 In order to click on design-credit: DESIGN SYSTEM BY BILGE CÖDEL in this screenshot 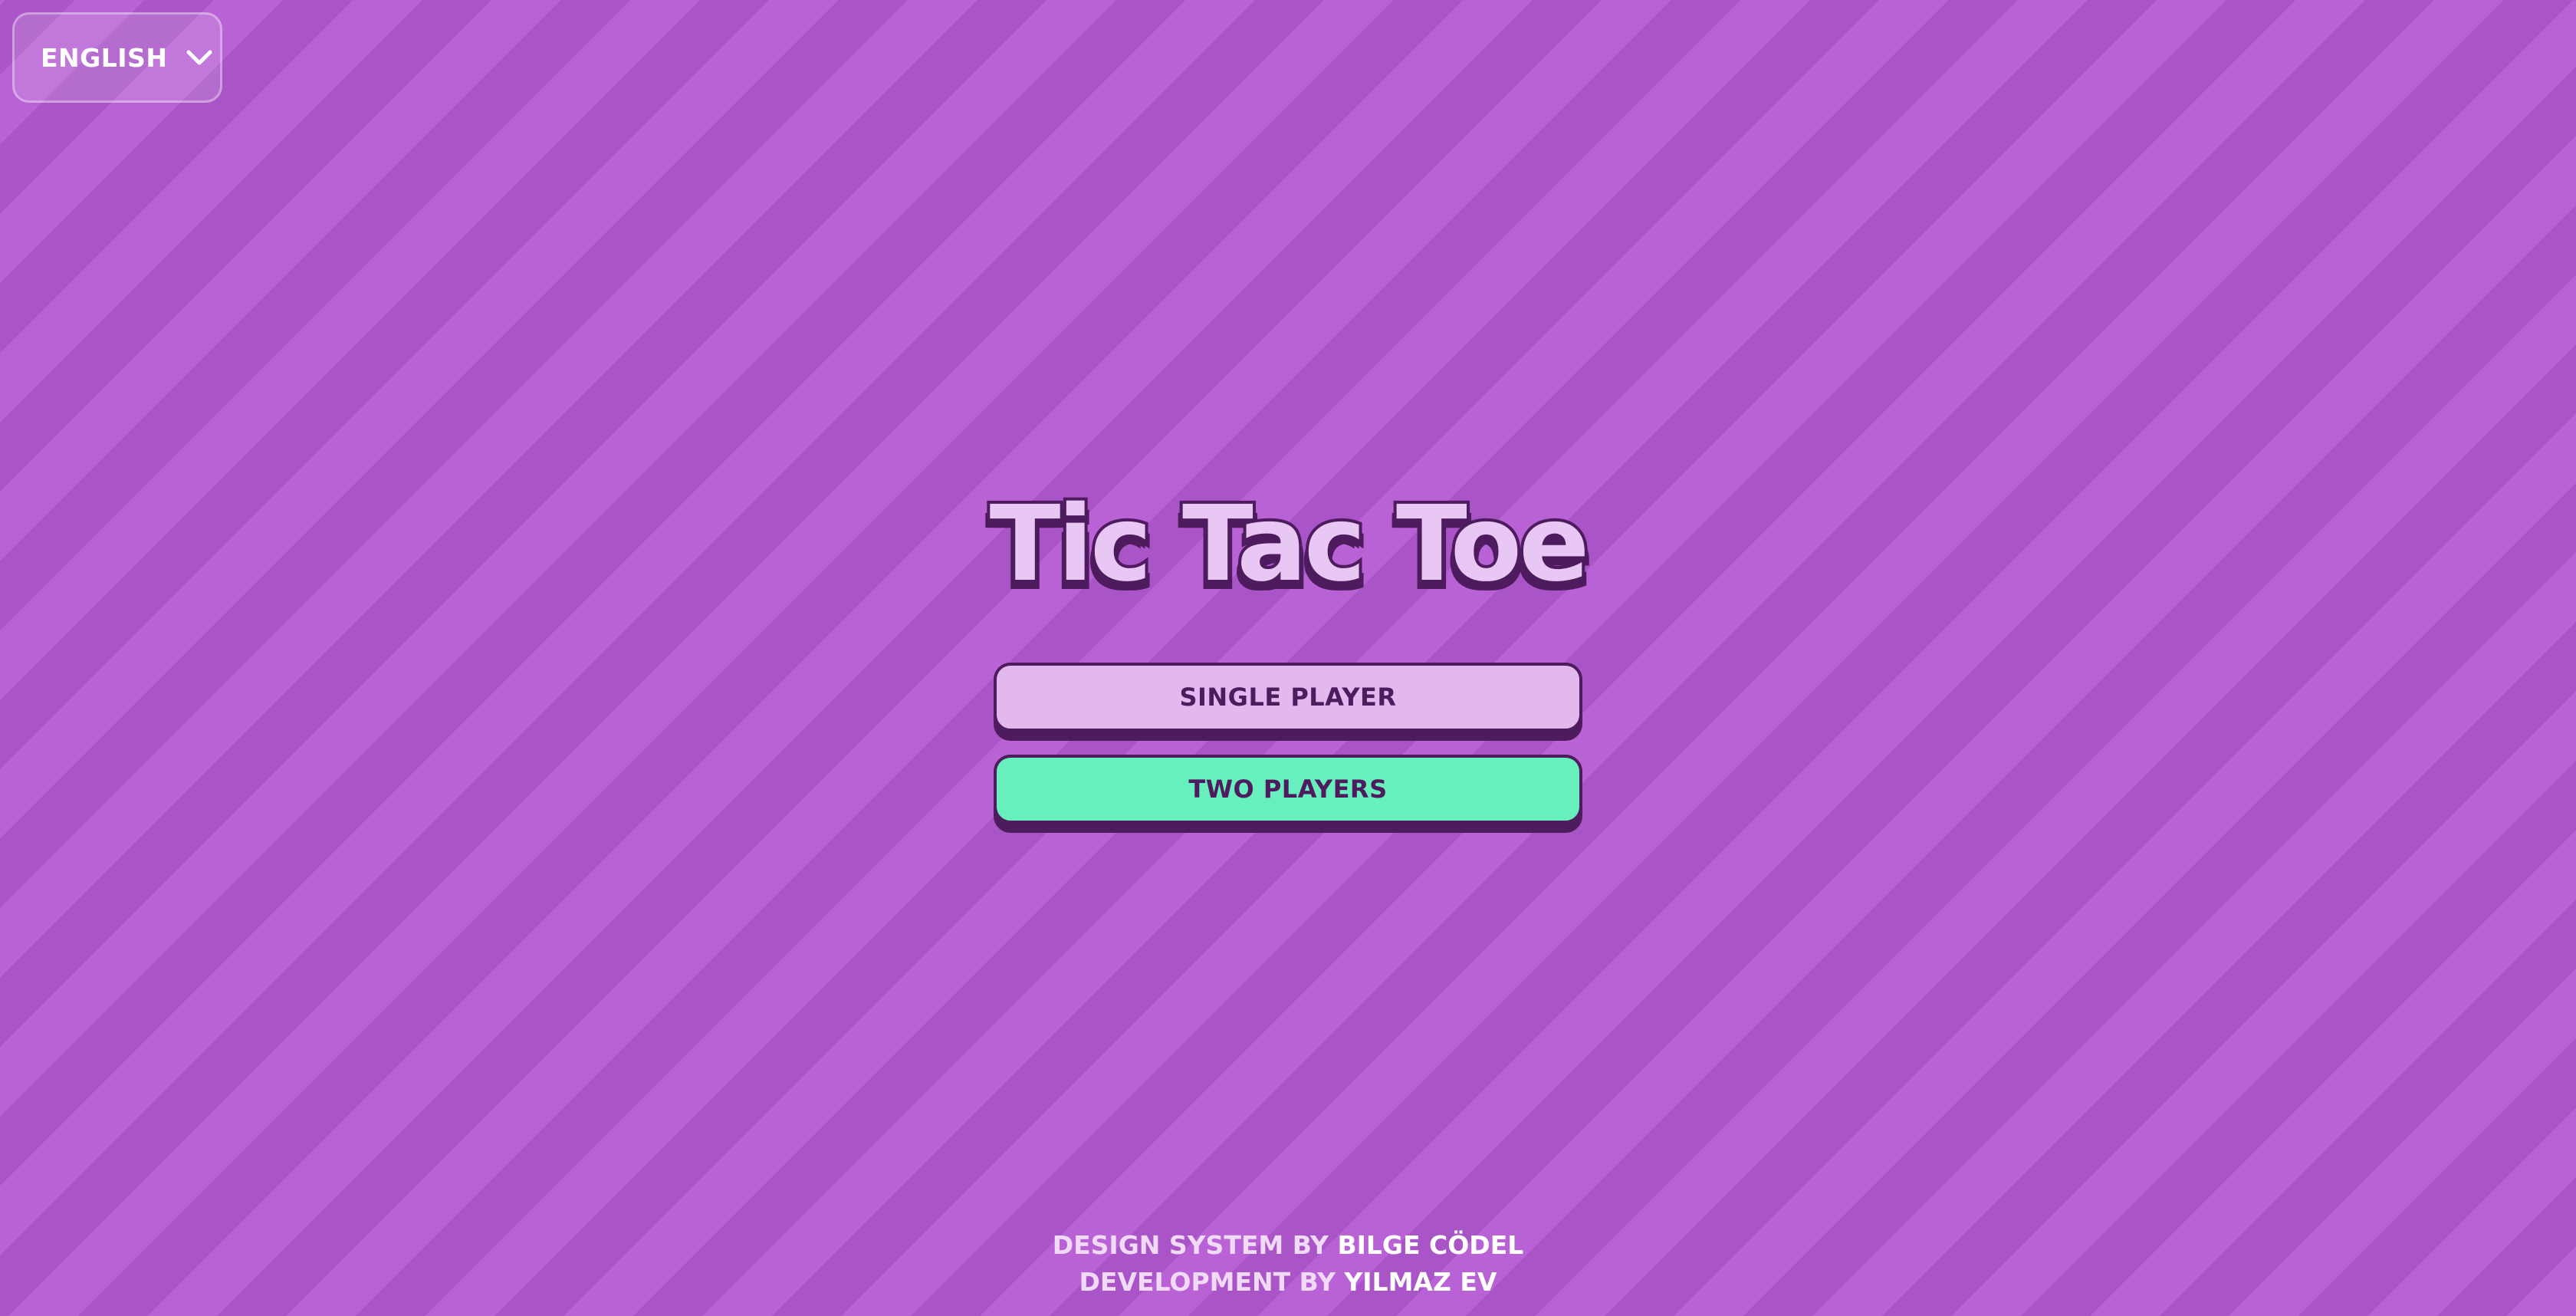, I will do `click(1288, 1245)`.